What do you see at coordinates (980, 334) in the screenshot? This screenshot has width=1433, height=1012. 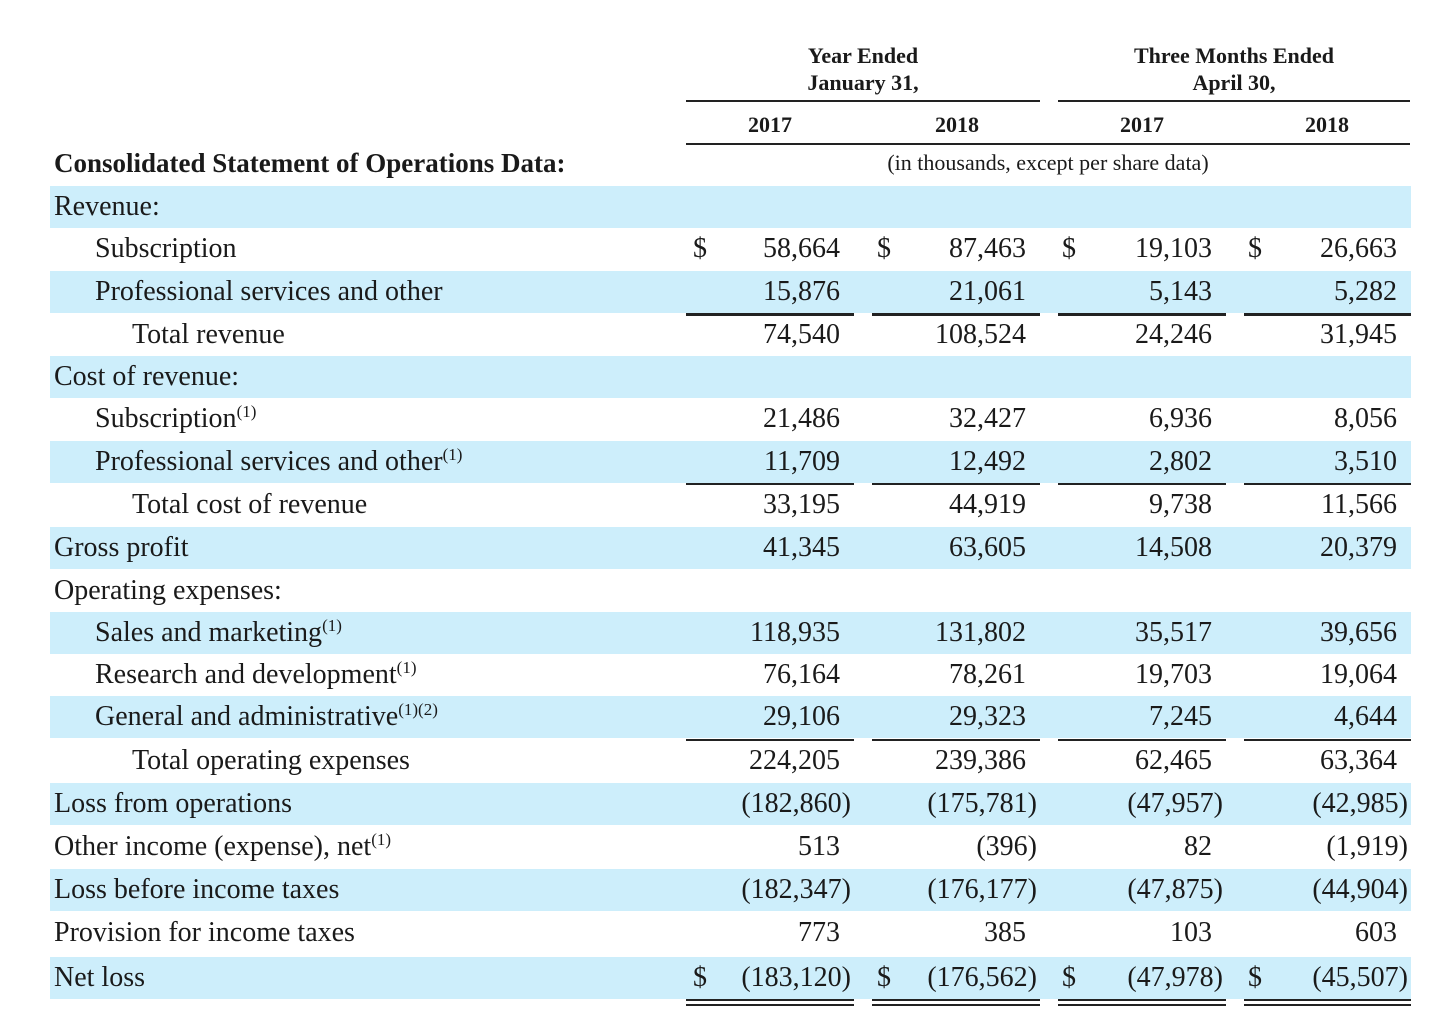 I see `value-cell: 108,524` at bounding box center [980, 334].